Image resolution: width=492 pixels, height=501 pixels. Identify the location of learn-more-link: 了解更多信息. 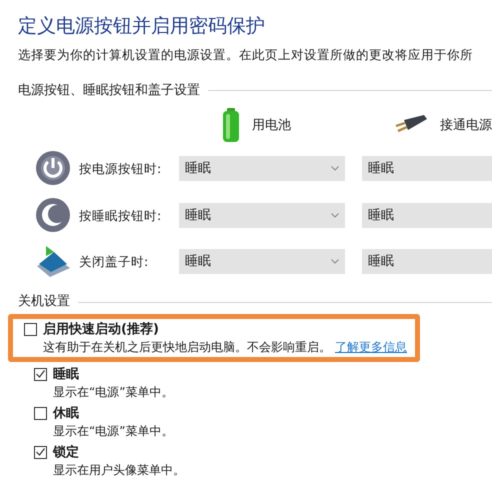
(371, 347).